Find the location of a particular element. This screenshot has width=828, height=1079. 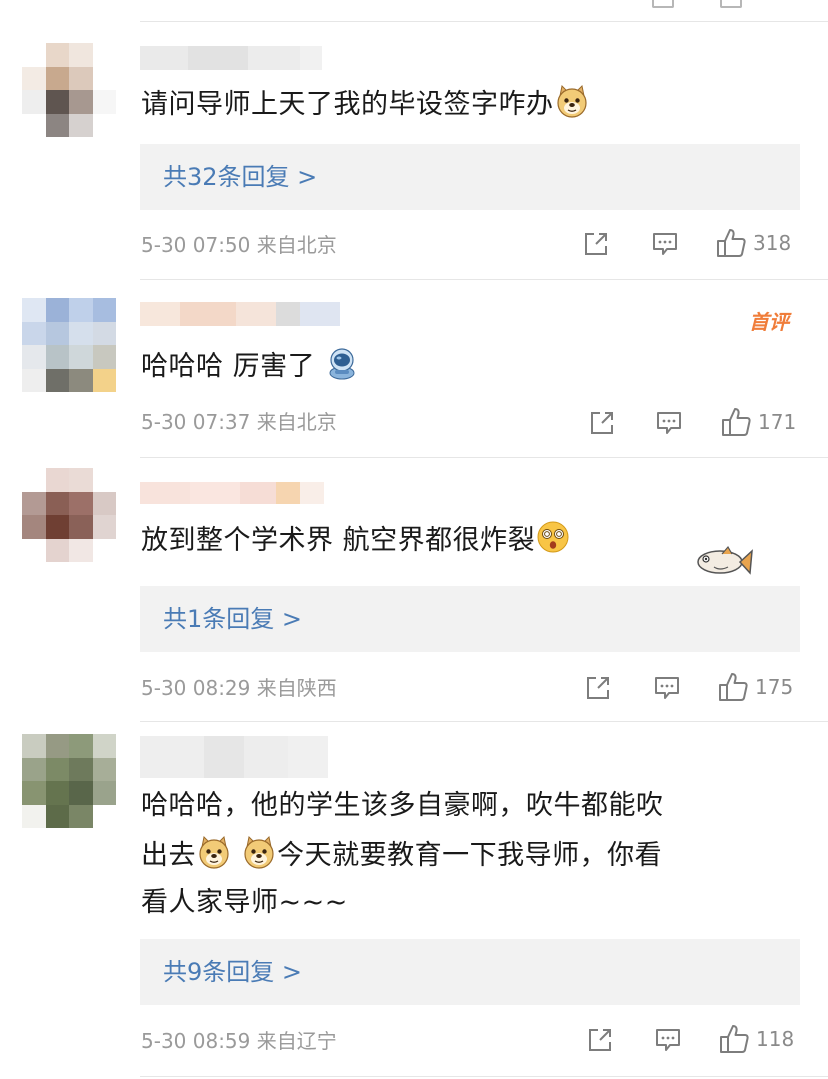

like-button: 318 is located at coordinates (753, 243).